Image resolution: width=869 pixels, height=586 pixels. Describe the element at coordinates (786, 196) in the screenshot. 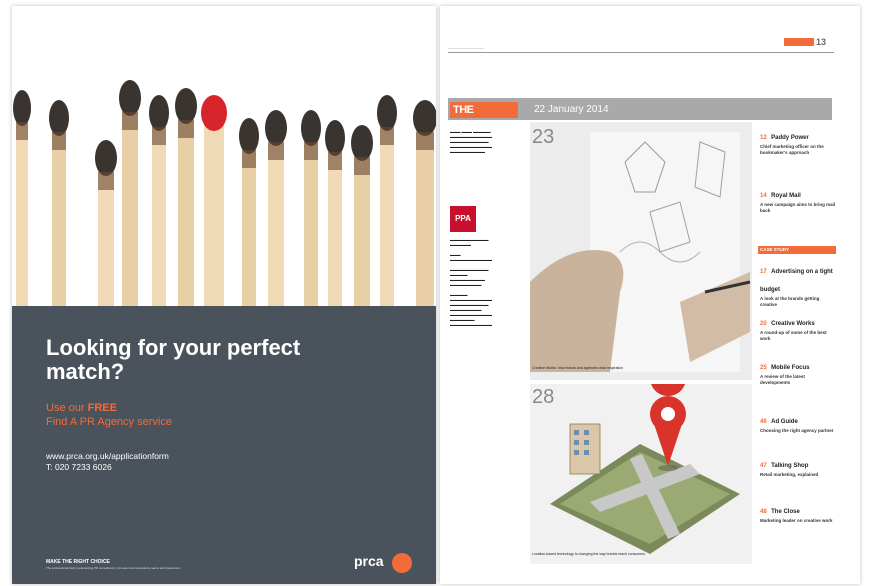

I see `contents-item-title: Royal Mail` at that location.